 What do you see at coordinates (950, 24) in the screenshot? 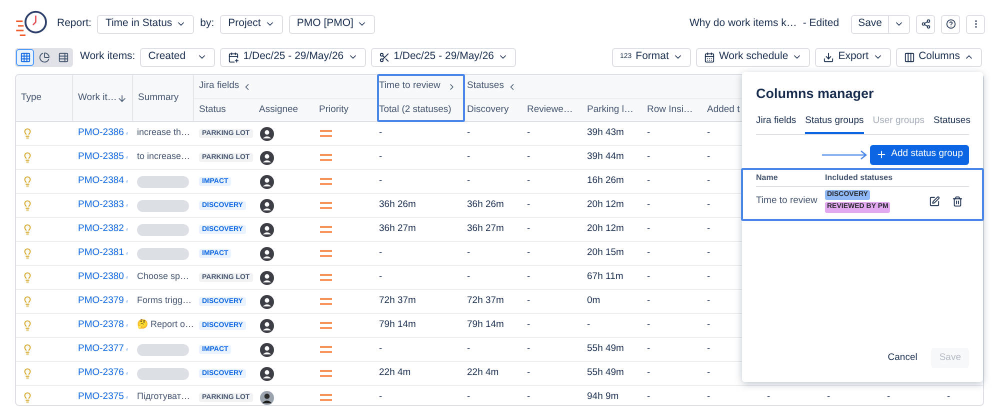
I see `help-button` at bounding box center [950, 24].